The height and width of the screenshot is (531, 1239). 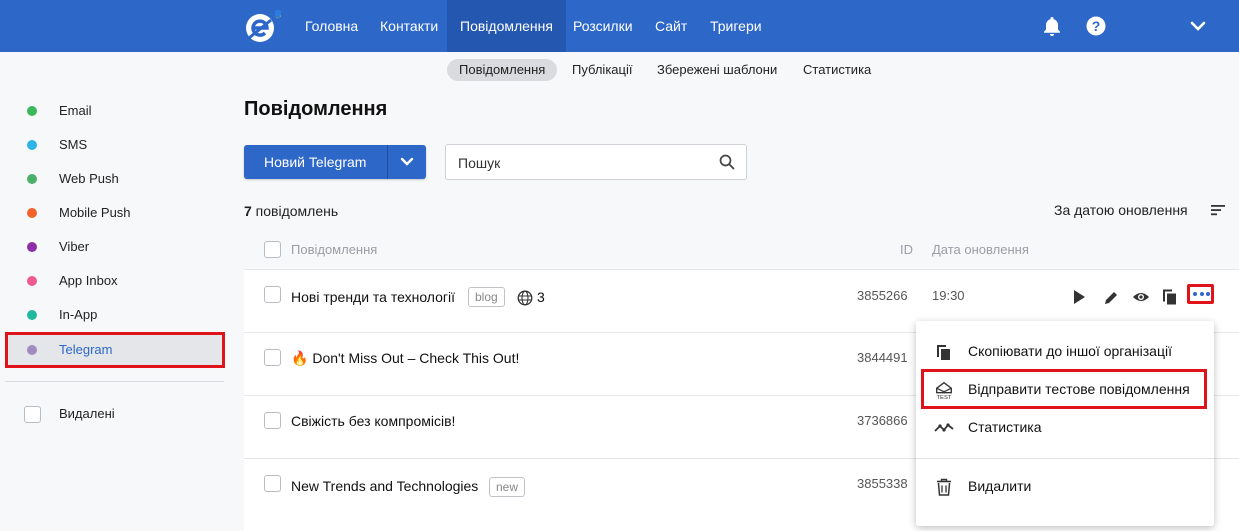 What do you see at coordinates (1000, 486) in the screenshot?
I see `menu-item-label: Видалити` at bounding box center [1000, 486].